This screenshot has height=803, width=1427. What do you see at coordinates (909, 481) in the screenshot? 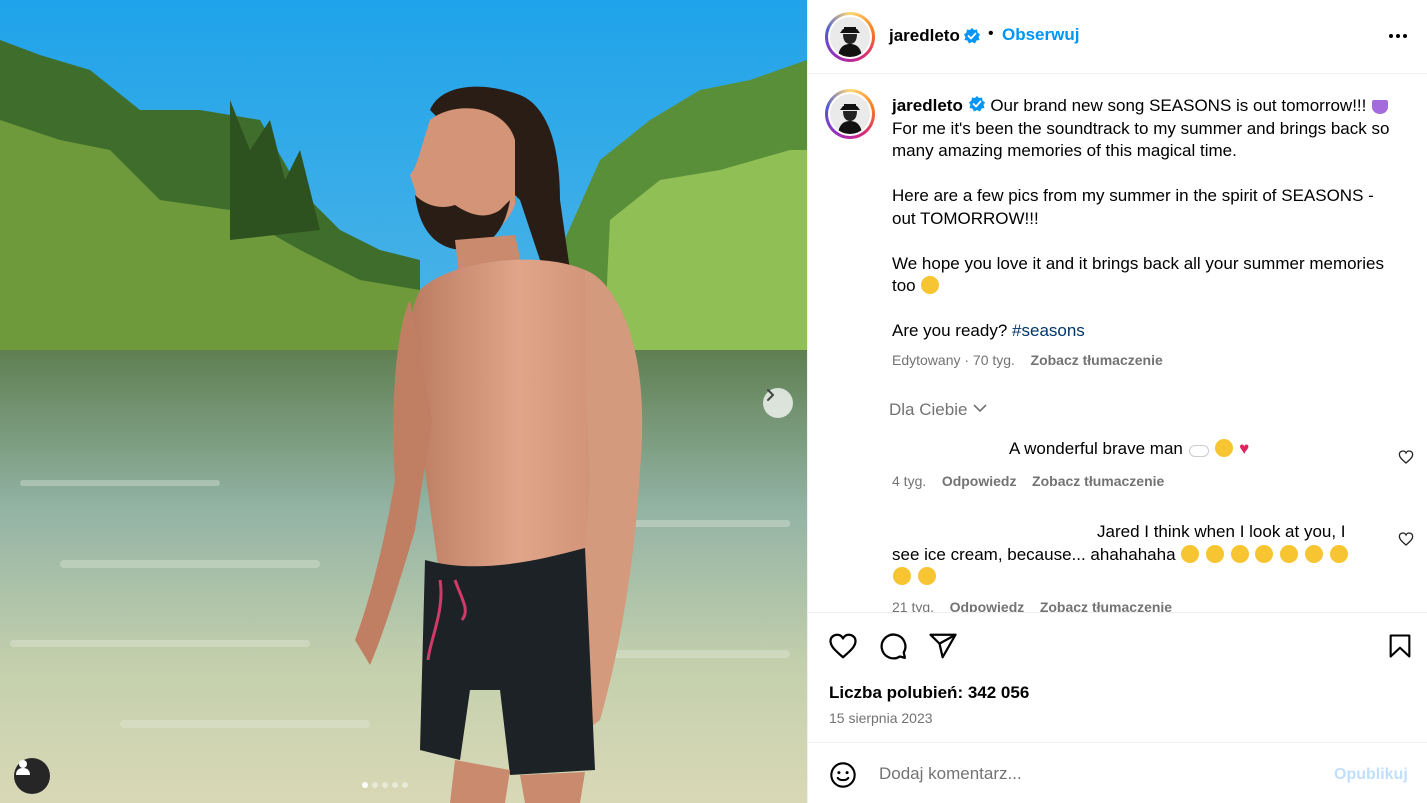
I see `comment-time: 4 tyg.` at bounding box center [909, 481].